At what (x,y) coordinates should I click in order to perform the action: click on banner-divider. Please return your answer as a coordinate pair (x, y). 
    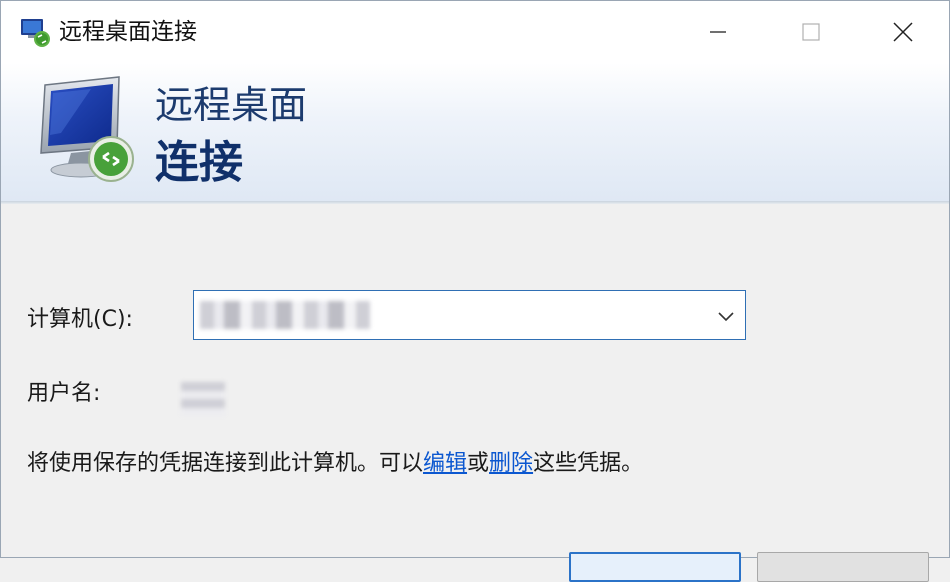
    Looking at the image, I should click on (475, 202).